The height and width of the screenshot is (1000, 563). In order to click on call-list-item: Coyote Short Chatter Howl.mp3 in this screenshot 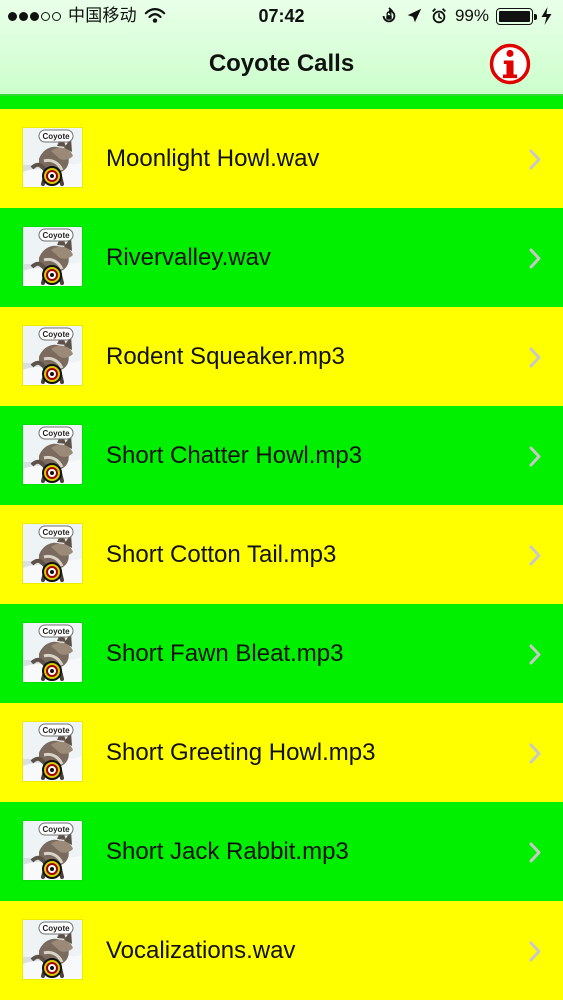, I will do `click(281, 455)`.